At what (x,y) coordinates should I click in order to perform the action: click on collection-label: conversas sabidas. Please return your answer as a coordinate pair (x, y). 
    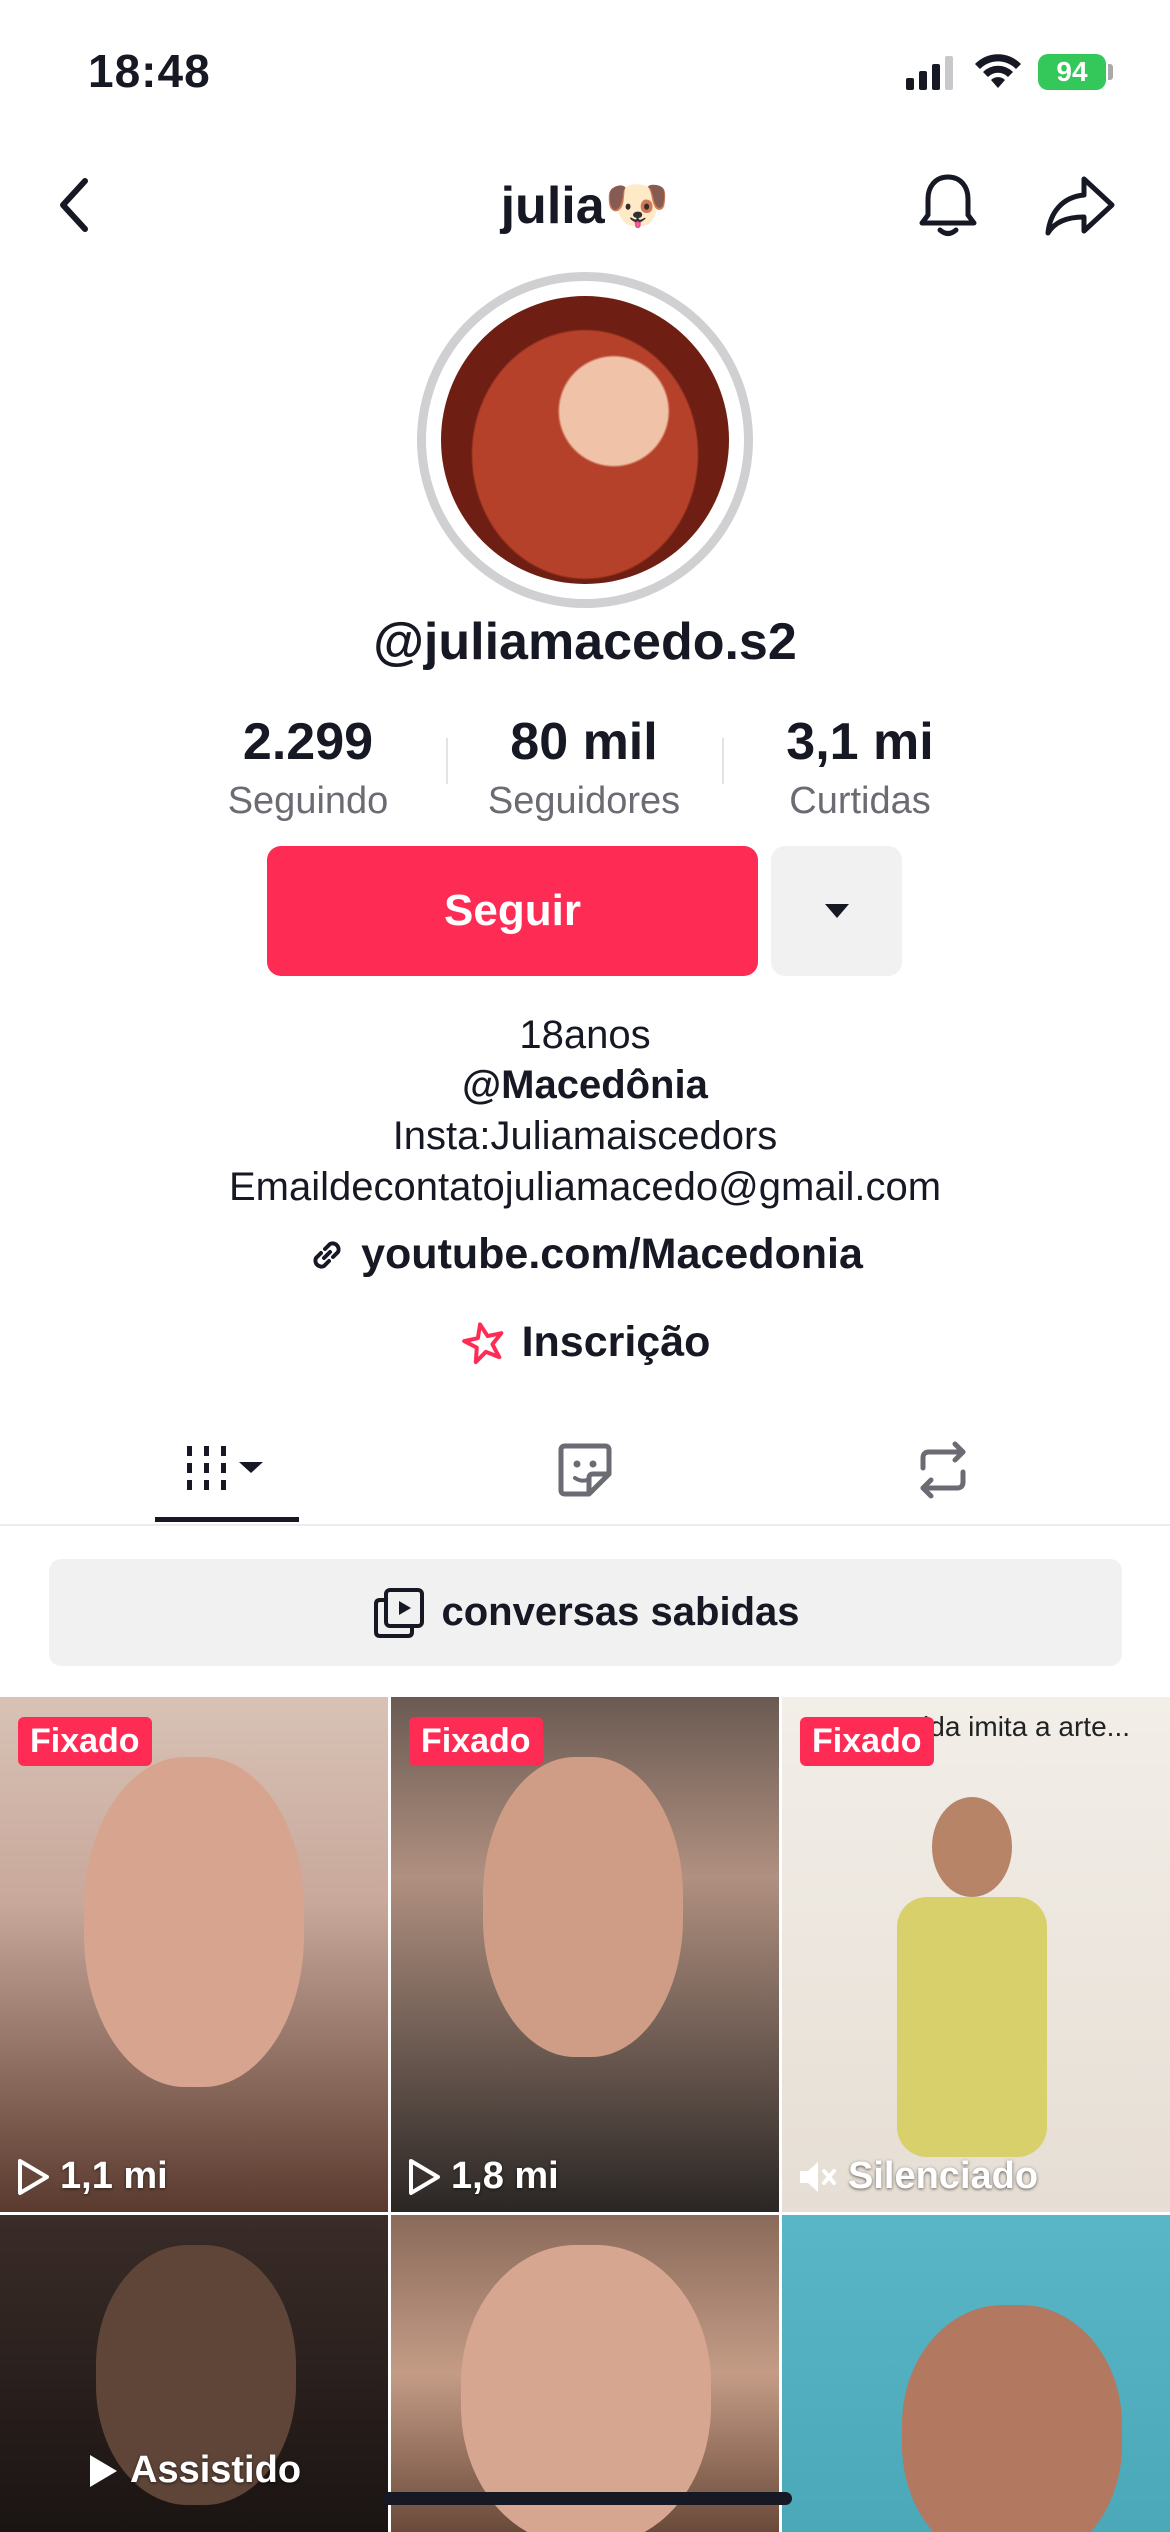
    Looking at the image, I should click on (620, 1612).